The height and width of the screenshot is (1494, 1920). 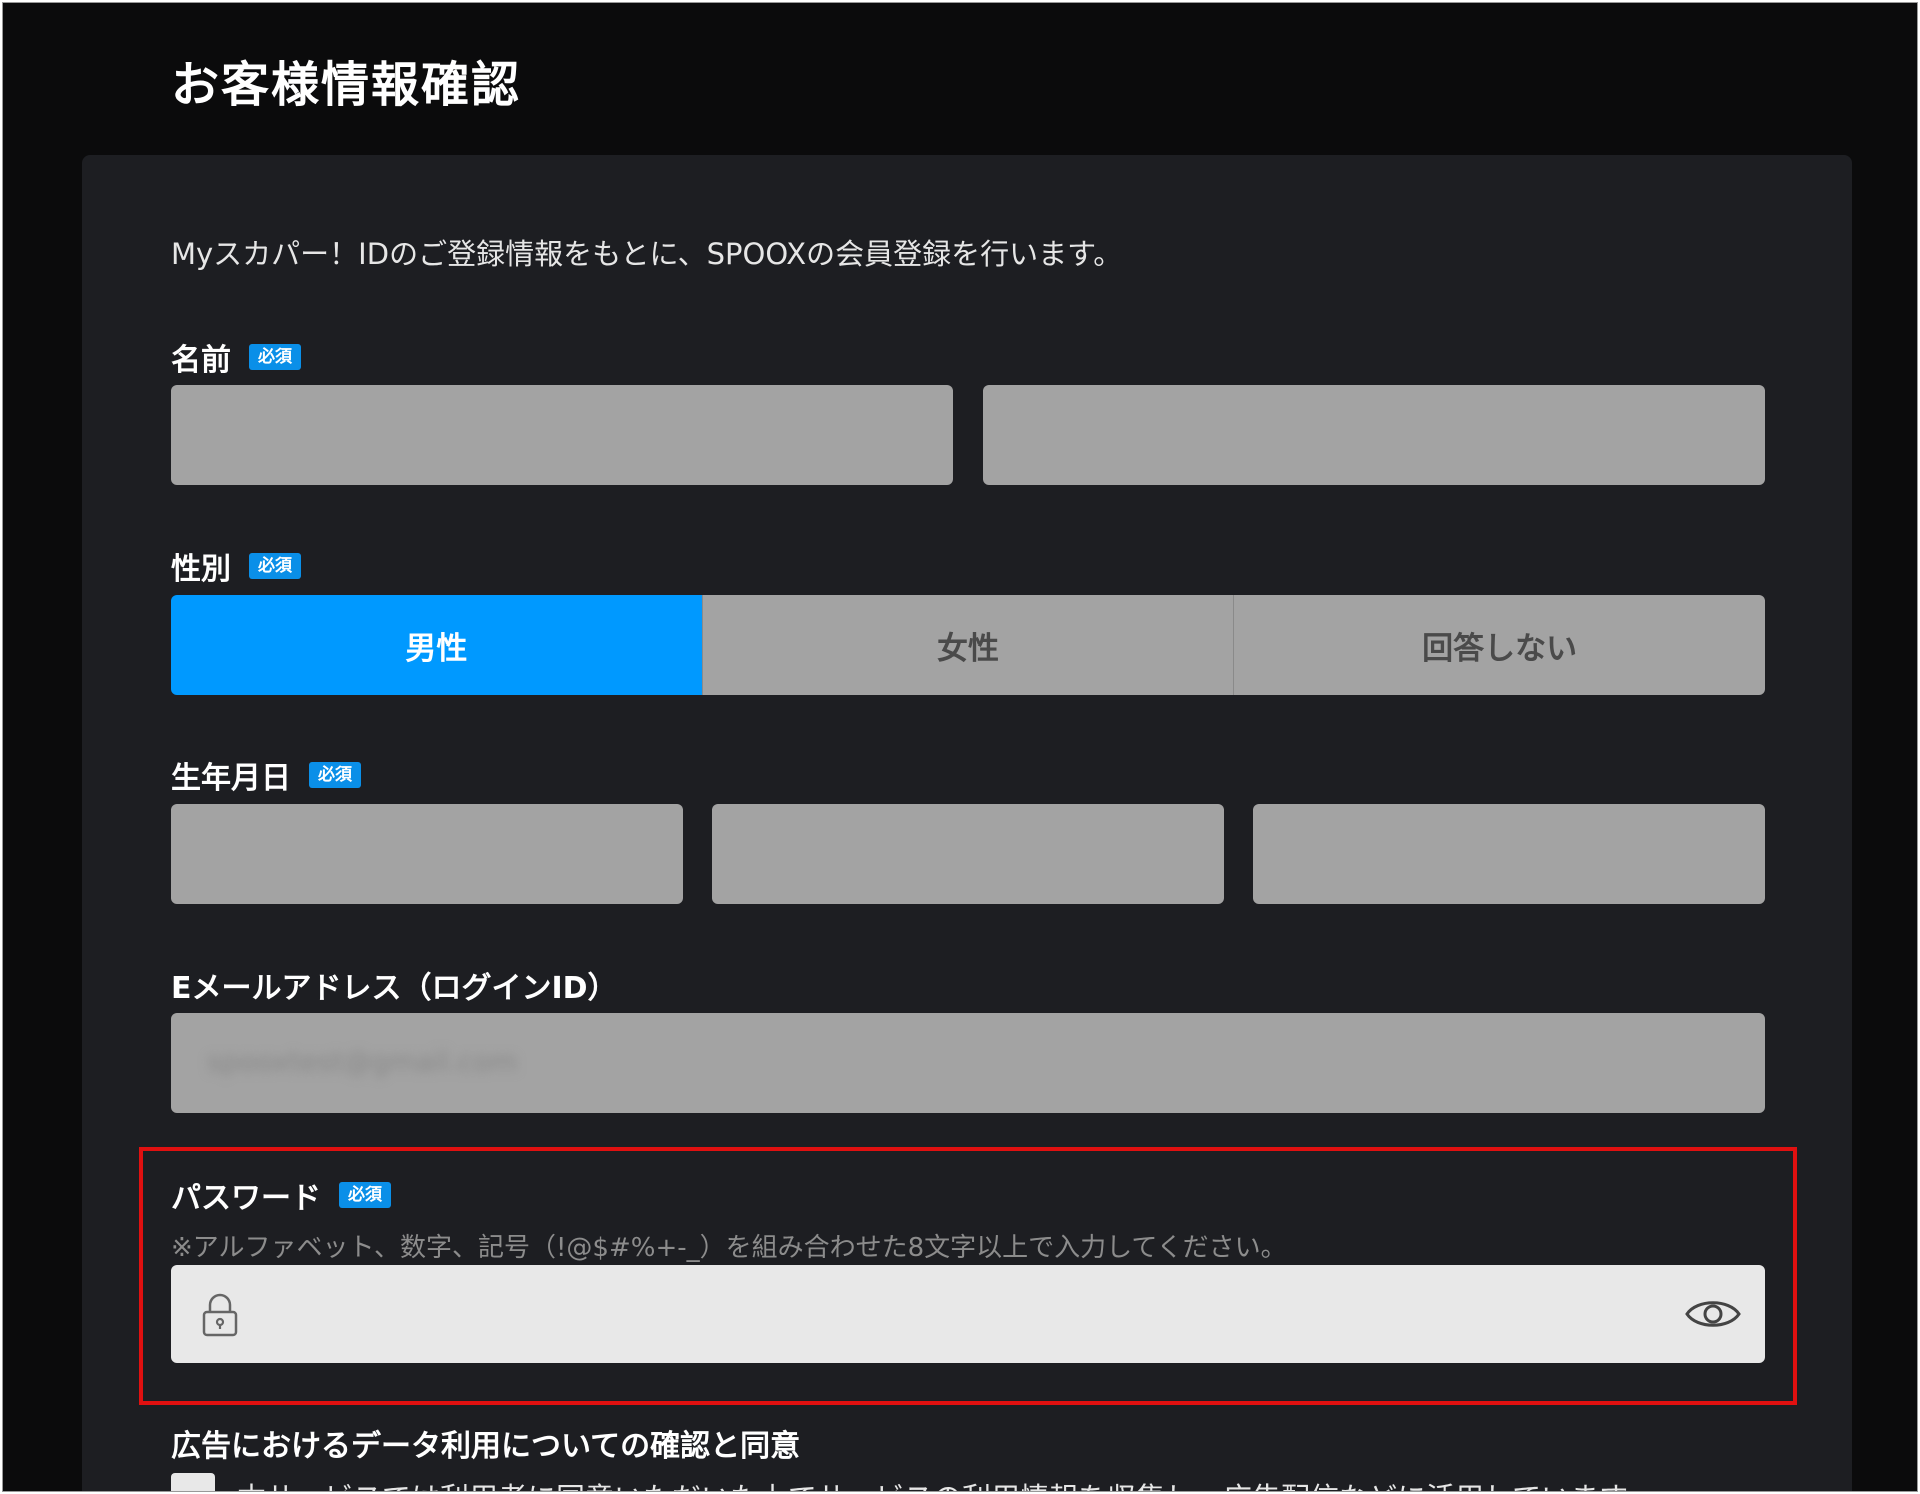 I want to click on password-label: パスワード, so click(x=246, y=1198).